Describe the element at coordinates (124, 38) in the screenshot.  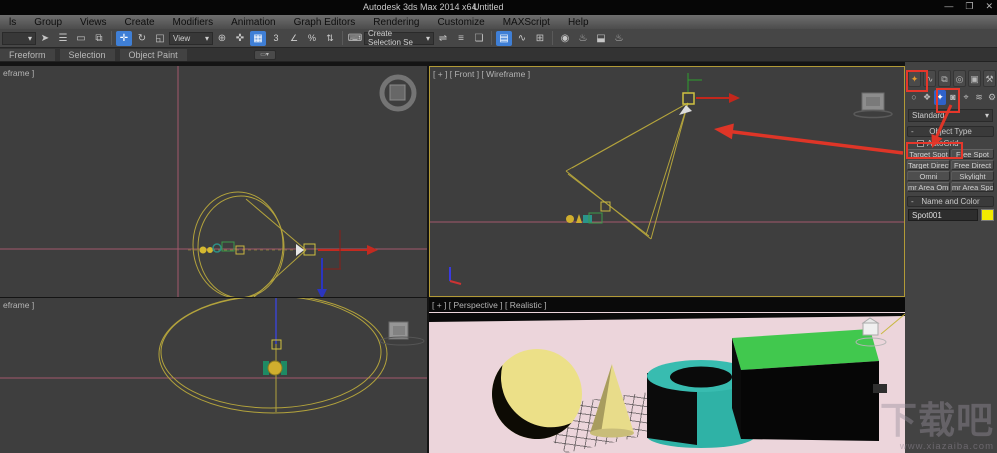
I see `select-move-icon: ✛` at that location.